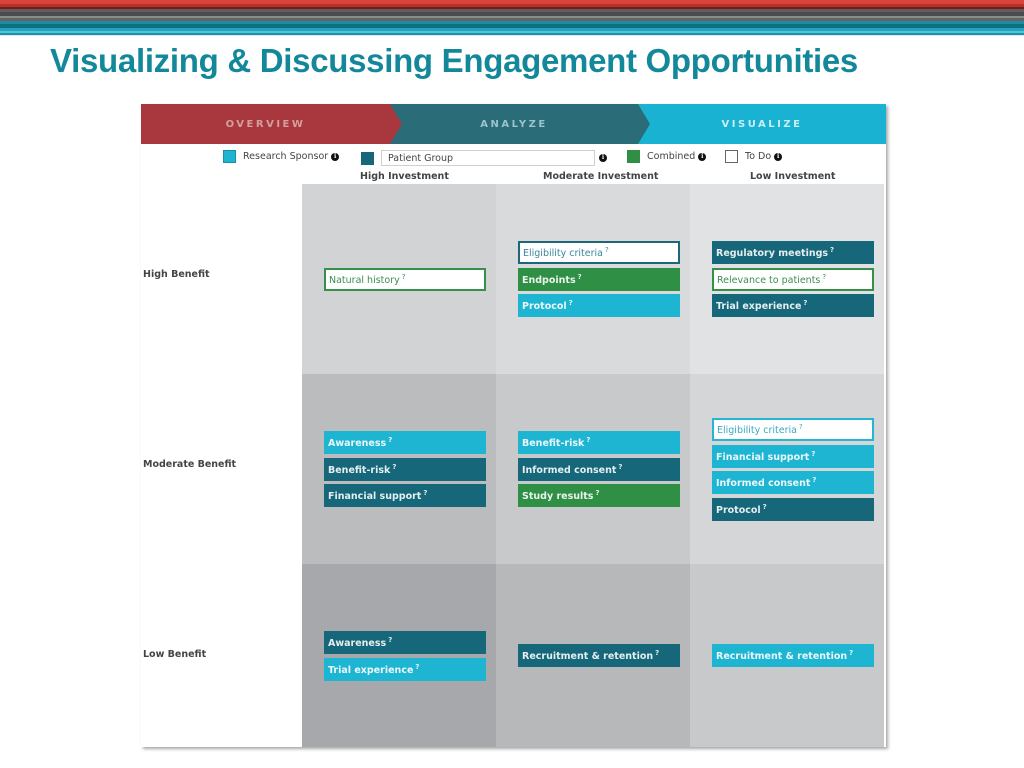 The image size is (1024, 768). What do you see at coordinates (762, 124) in the screenshot?
I see `step-visualize: VISUALIZE` at bounding box center [762, 124].